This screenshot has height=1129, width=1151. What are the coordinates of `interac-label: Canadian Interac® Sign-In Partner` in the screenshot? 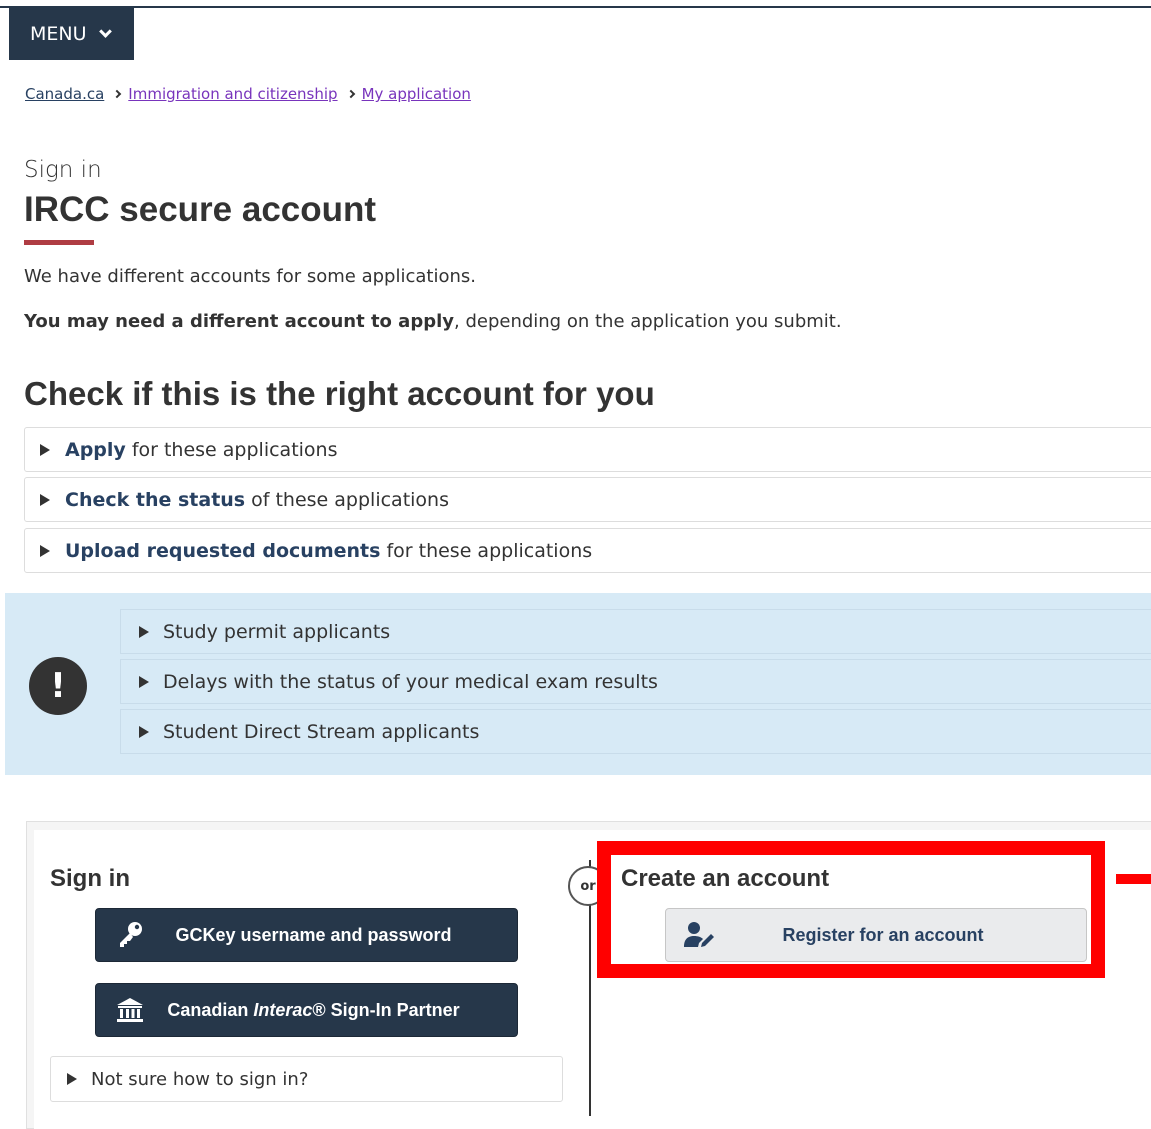 It's located at (333, 1010).